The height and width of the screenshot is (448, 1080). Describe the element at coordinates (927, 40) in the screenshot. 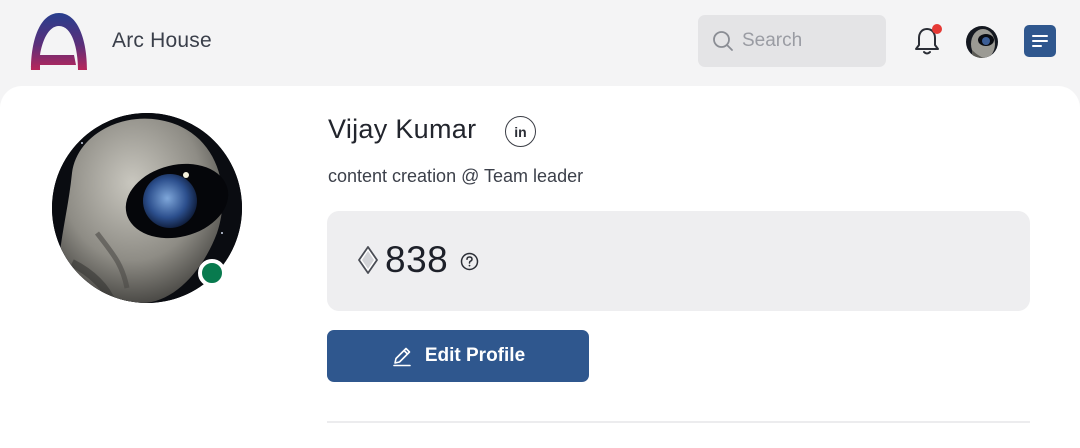

I see `notifications-button` at that location.